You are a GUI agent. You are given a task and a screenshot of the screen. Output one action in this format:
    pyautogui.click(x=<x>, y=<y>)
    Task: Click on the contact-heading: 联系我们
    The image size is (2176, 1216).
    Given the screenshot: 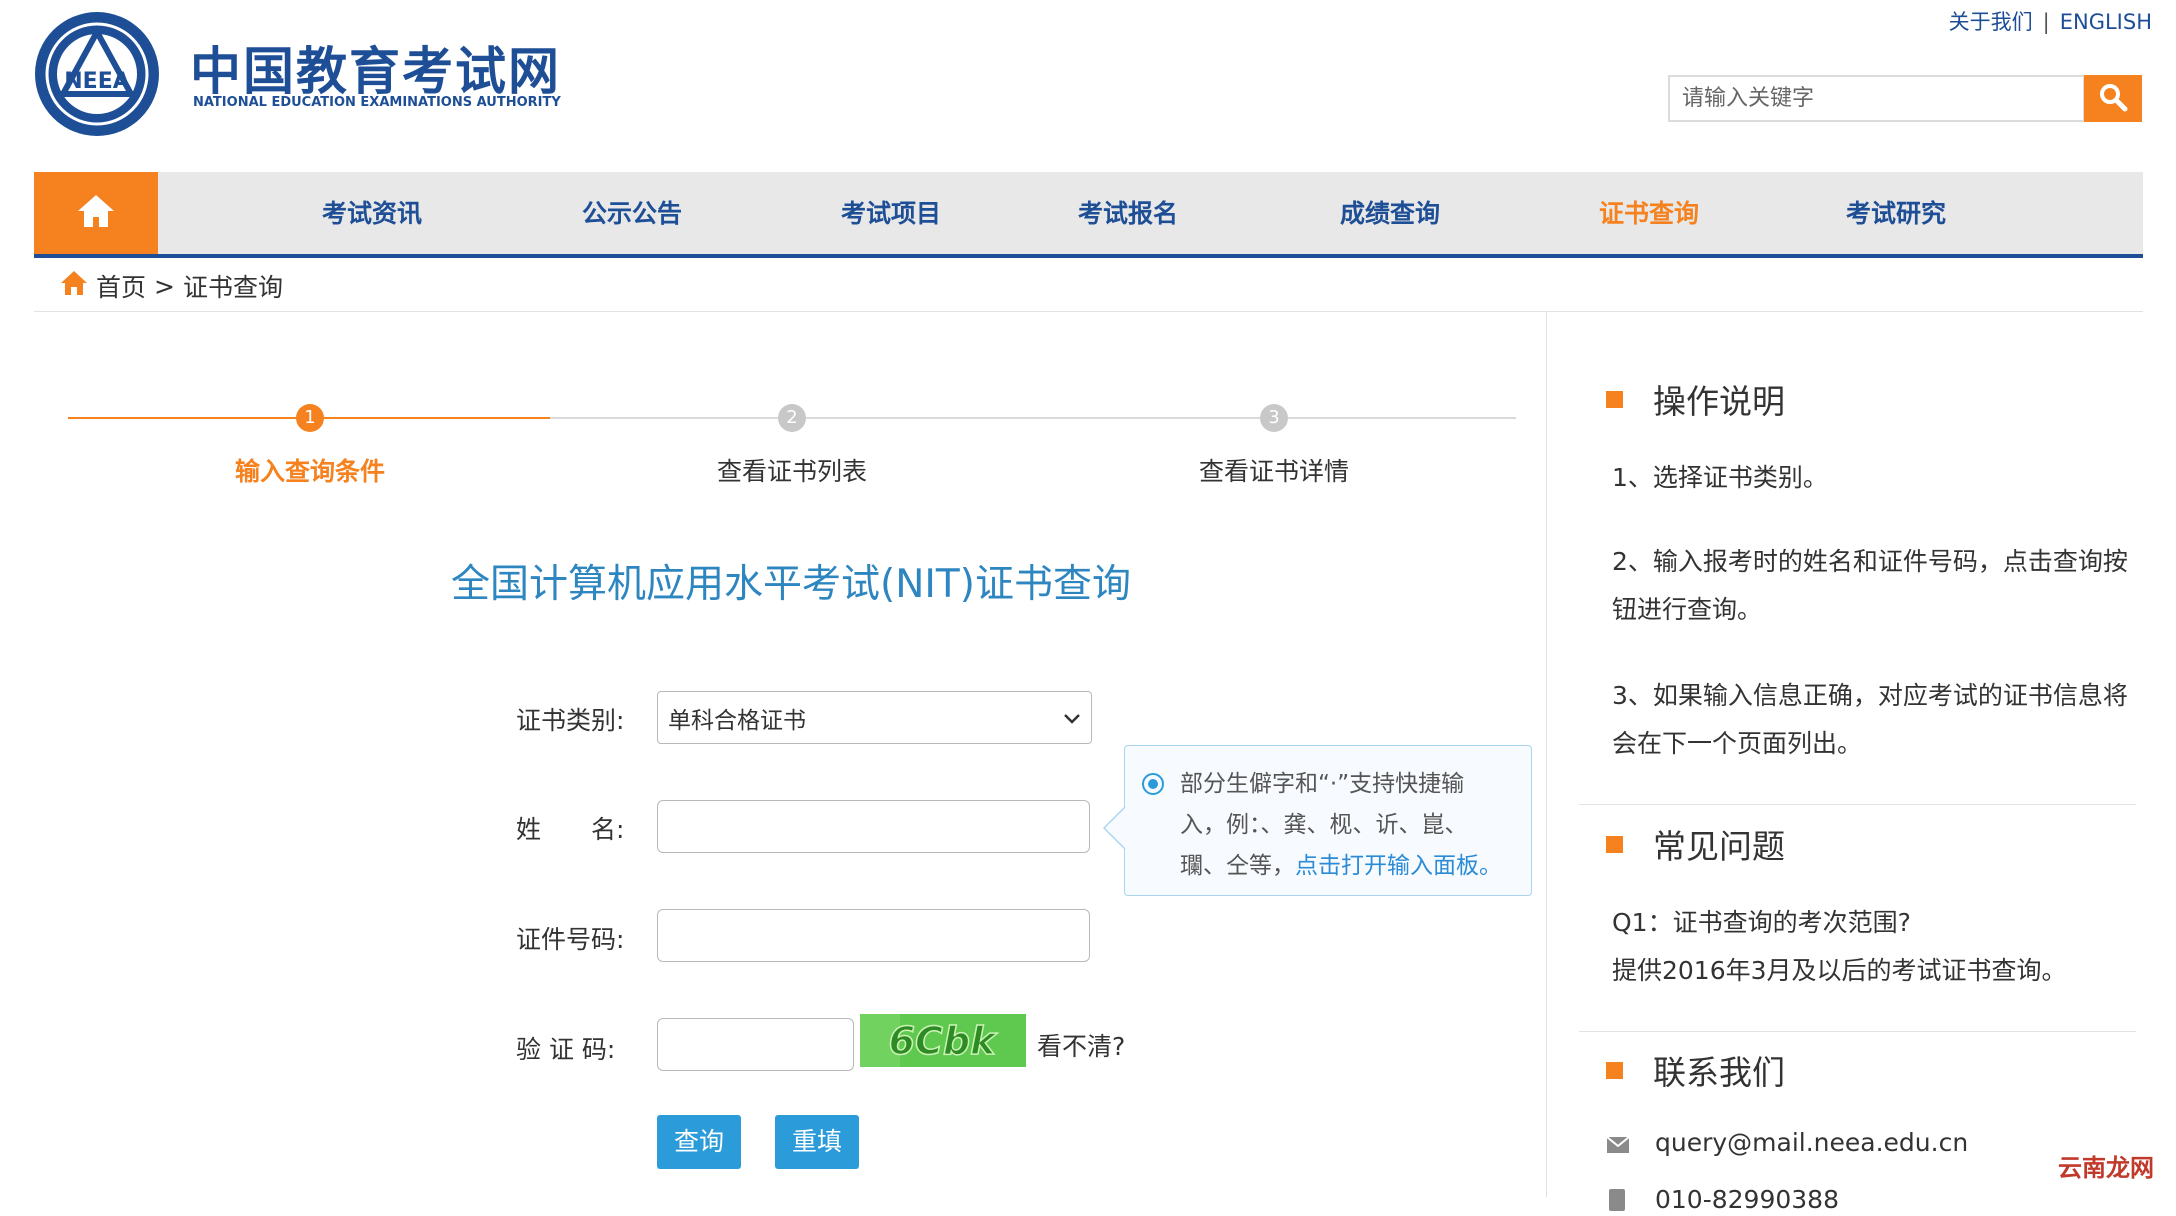 What is the action you would take?
    pyautogui.click(x=1695, y=1070)
    